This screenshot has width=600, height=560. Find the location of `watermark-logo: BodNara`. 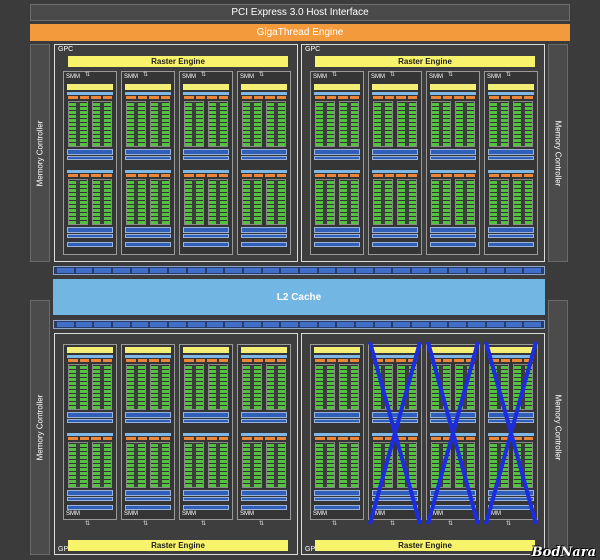

watermark-logo: BodNara is located at coordinates (563, 552).